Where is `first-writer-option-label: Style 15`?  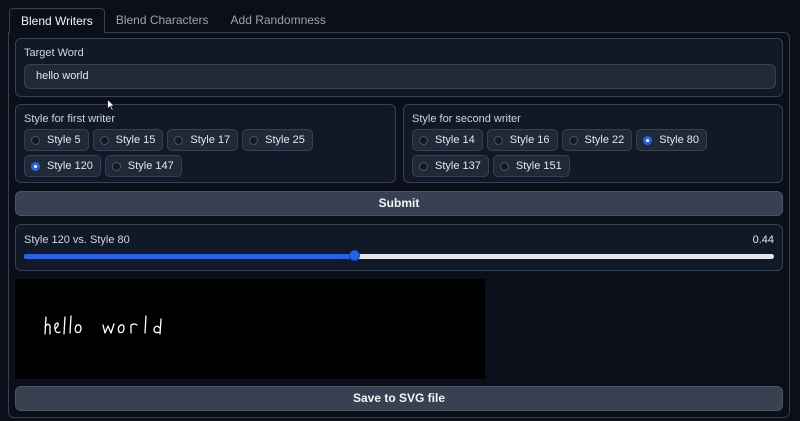
first-writer-option-label: Style 15 is located at coordinates (135, 140).